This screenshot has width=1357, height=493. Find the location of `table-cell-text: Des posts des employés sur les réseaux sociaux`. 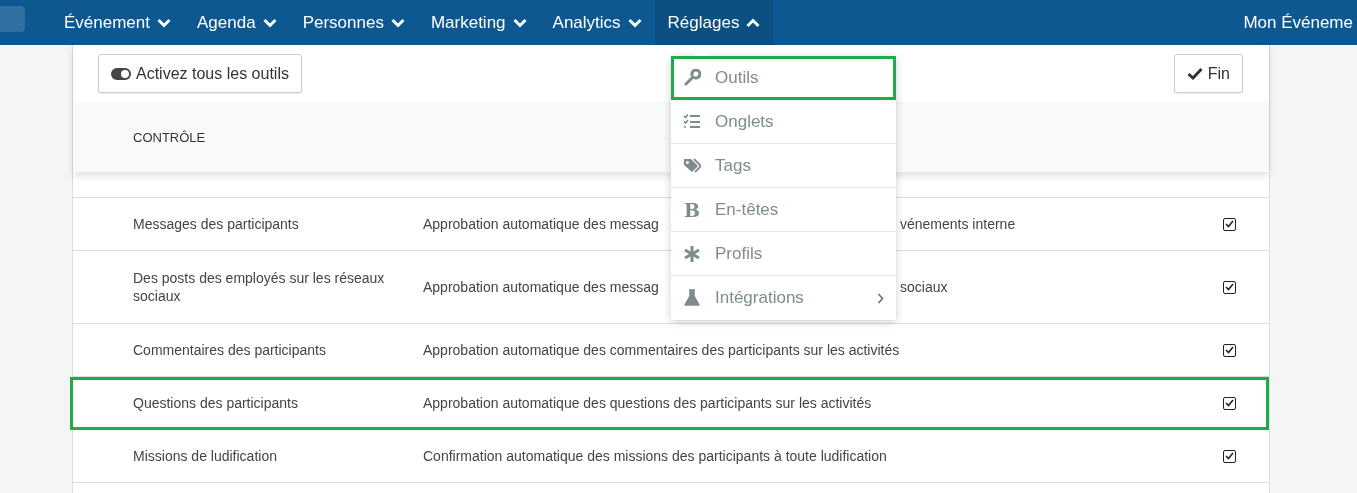

table-cell-text: Des posts des employés sur les réseaux sociaux is located at coordinates (259, 287).